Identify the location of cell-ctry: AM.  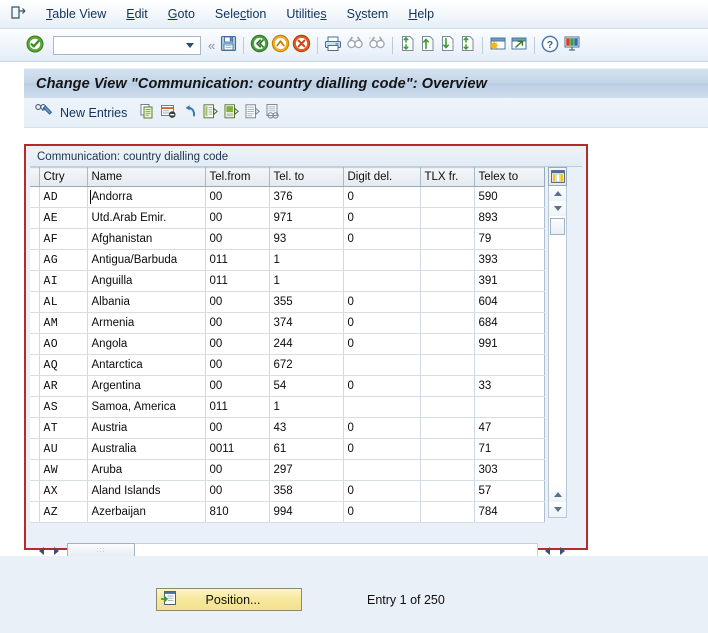
(63, 323).